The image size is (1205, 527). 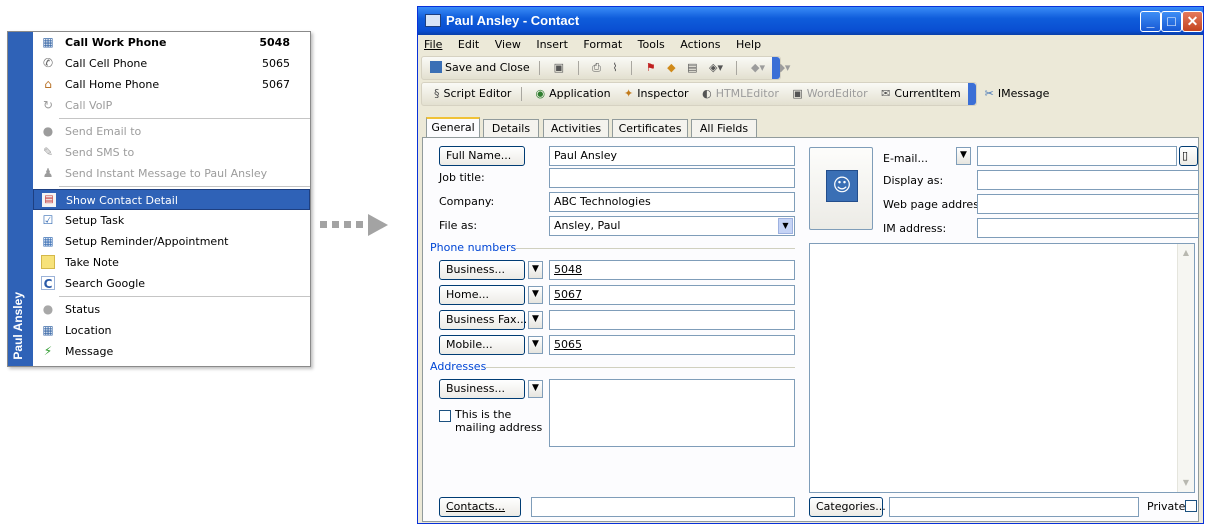 What do you see at coordinates (919, 93) in the screenshot?
I see `current-item-button: ✉ CurrentItem` at bounding box center [919, 93].